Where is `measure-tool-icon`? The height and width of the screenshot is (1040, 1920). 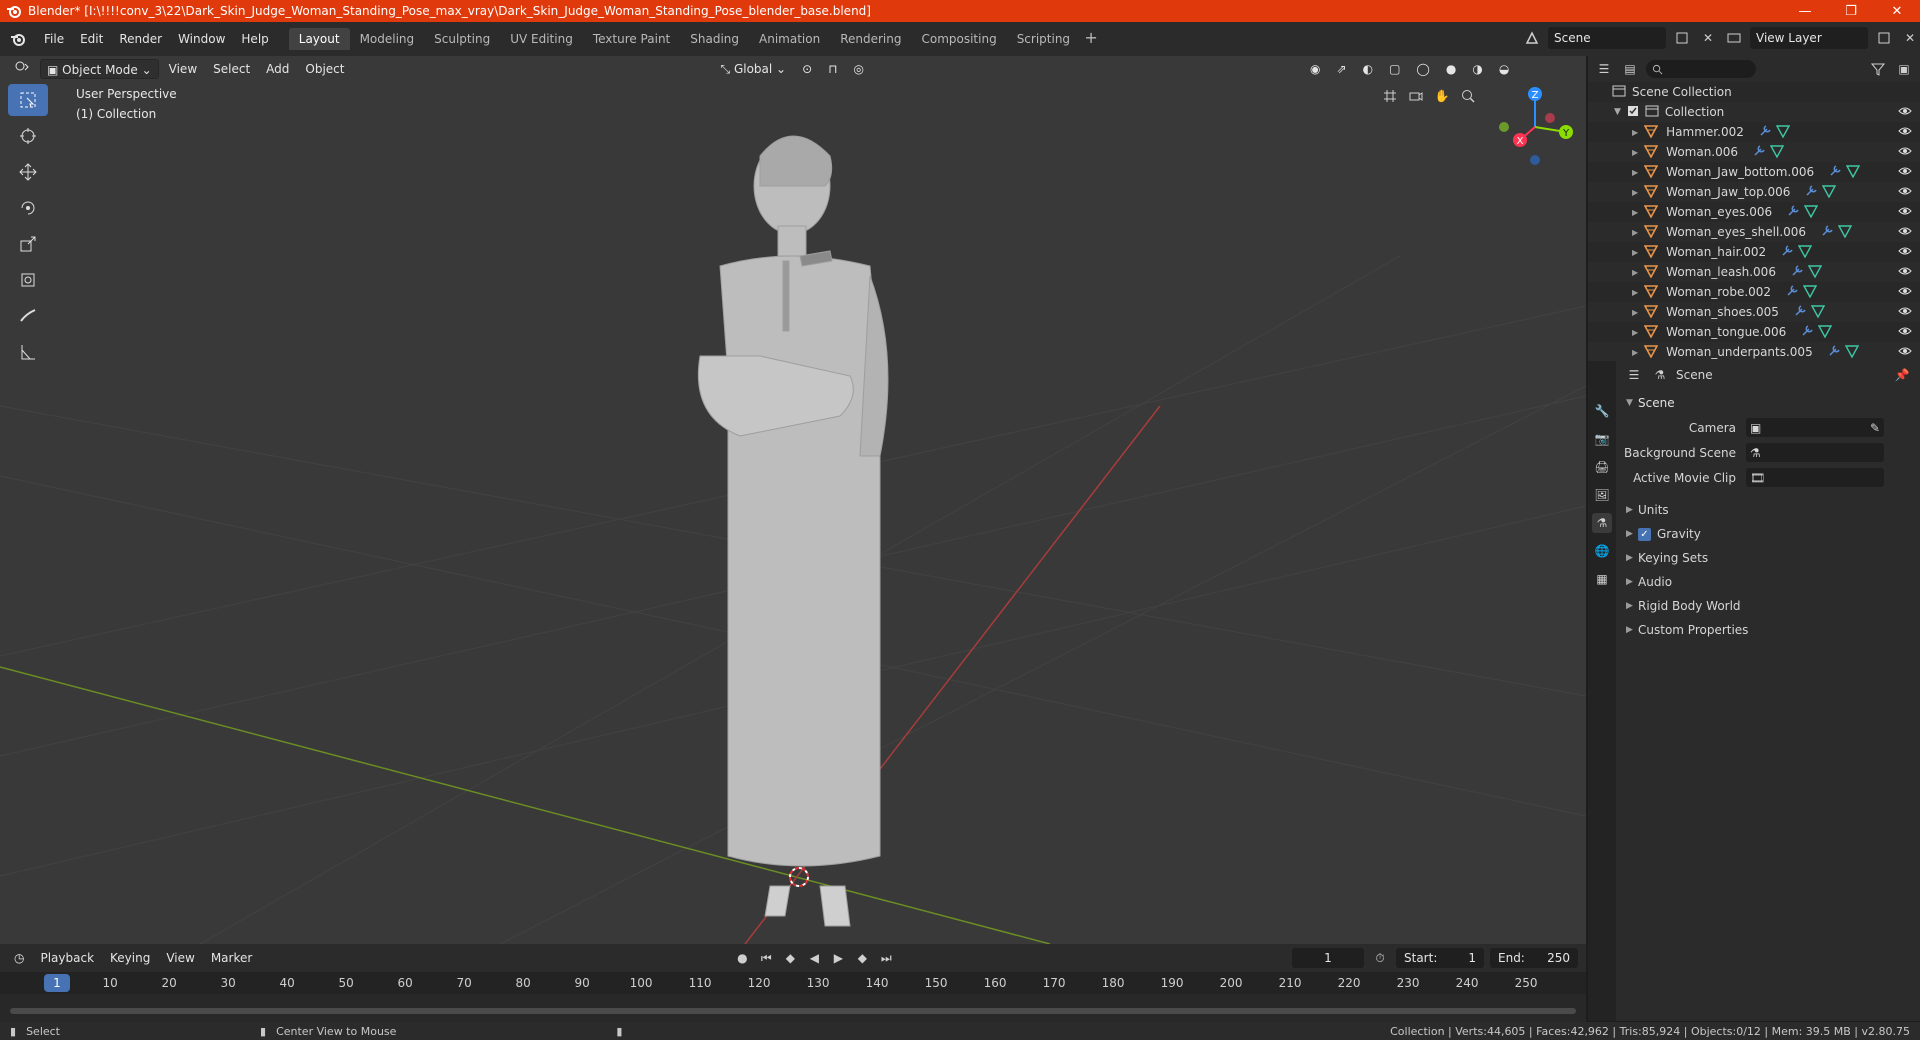 measure-tool-icon is located at coordinates (28, 352).